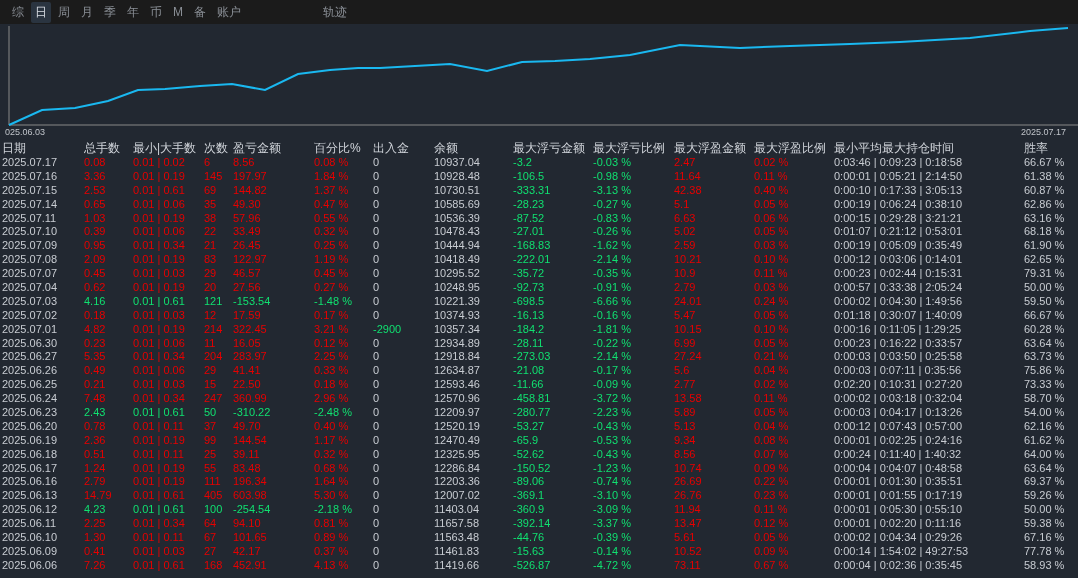 This screenshot has width=1078, height=578. I want to click on table-cell-text: 0.08 %, so click(332, 163).